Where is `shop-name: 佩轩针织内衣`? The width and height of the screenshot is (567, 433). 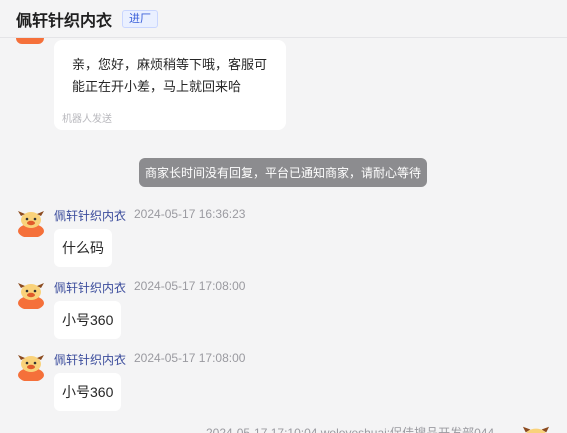
shop-name: 佩轩针织内衣 is located at coordinates (64, 19).